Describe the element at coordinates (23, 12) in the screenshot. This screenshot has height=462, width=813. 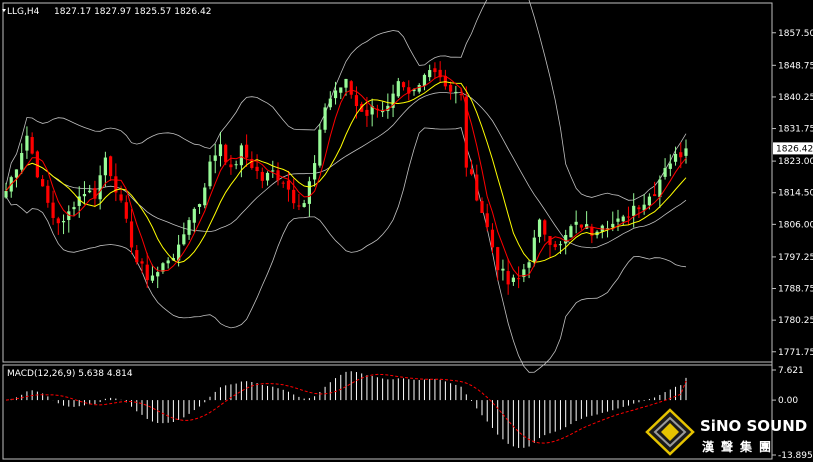
I see `chart-title: LLG,H4` at that location.